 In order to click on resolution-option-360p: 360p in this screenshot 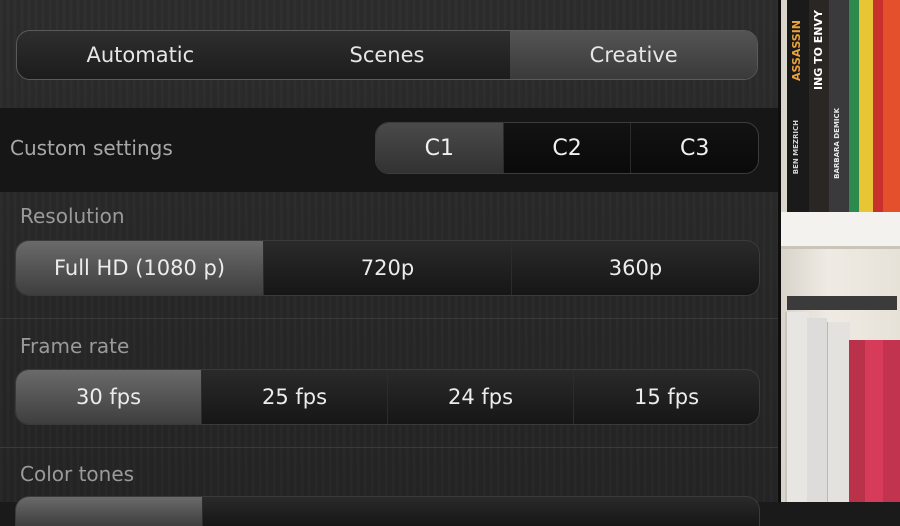, I will do `click(635, 268)`.